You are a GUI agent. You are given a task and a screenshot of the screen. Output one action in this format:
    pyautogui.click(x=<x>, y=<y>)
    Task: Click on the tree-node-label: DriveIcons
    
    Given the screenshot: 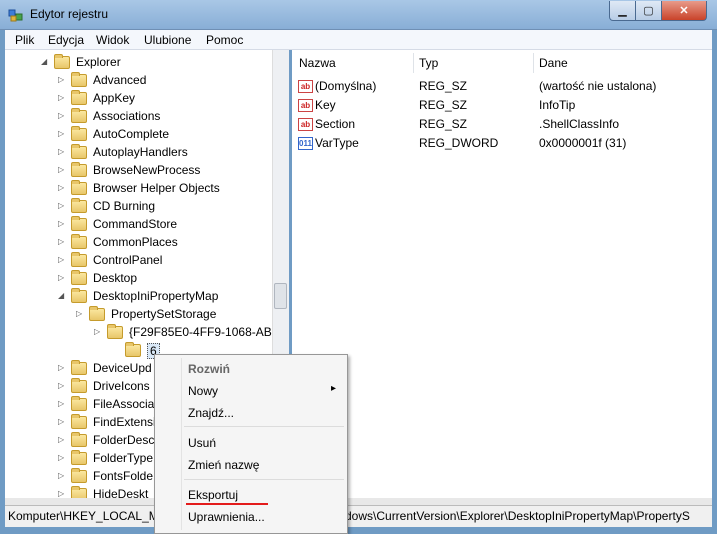 What is the action you would take?
    pyautogui.click(x=121, y=386)
    